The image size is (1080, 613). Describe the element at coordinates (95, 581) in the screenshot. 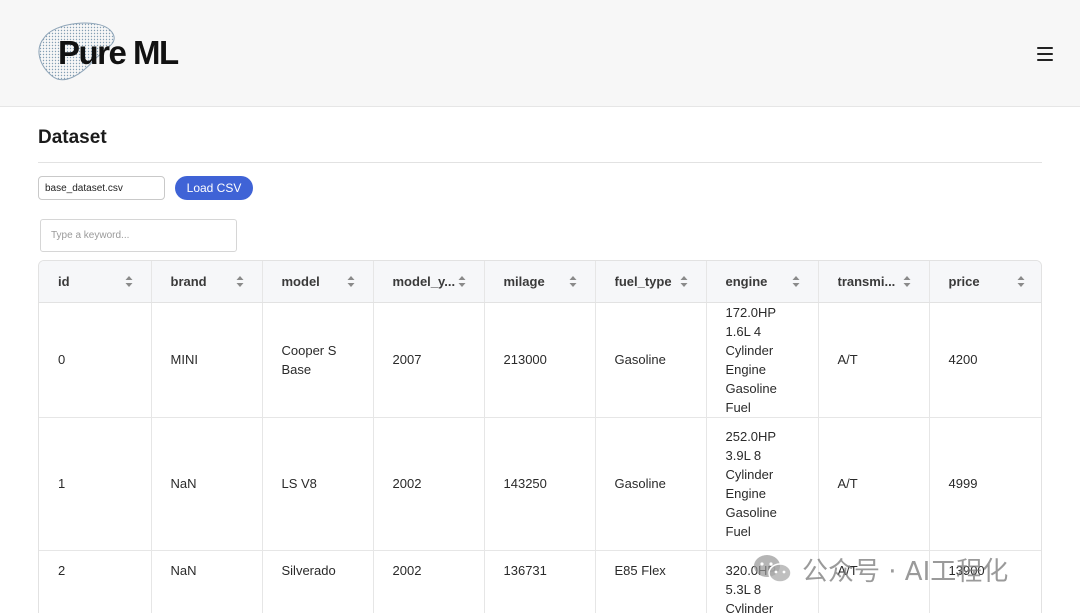

I see `table-cell: 2` at that location.